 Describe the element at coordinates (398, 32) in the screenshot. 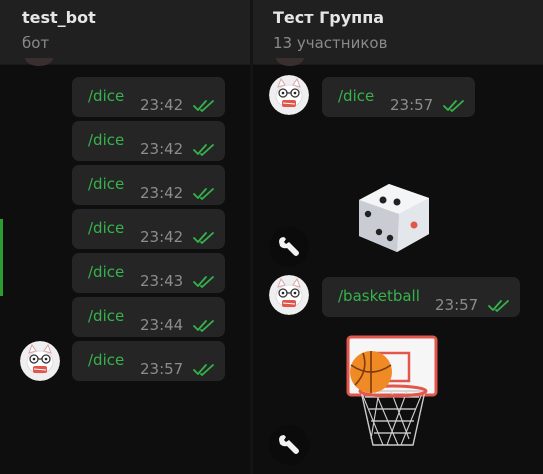

I see `chat-header: Тест Группа 13 участников` at that location.